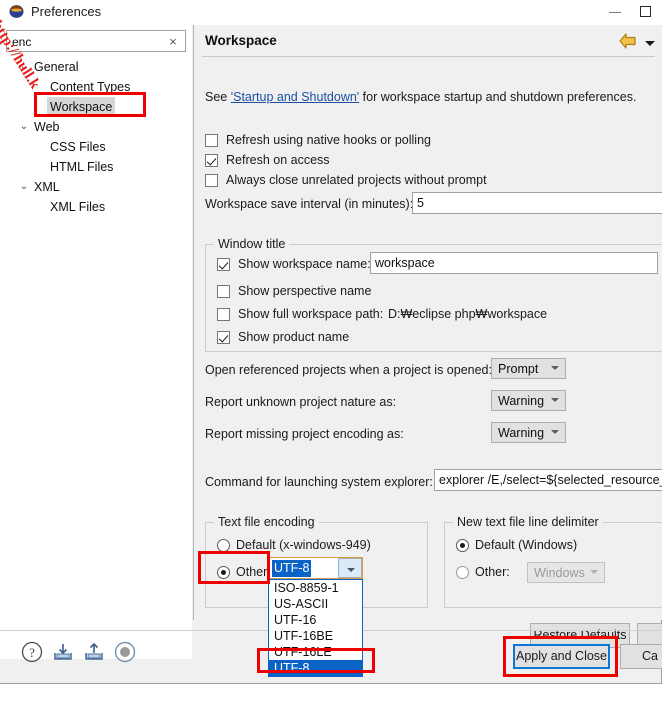 The height and width of the screenshot is (728, 662). I want to click on open-referenced-projects-value: Prompt, so click(518, 369).